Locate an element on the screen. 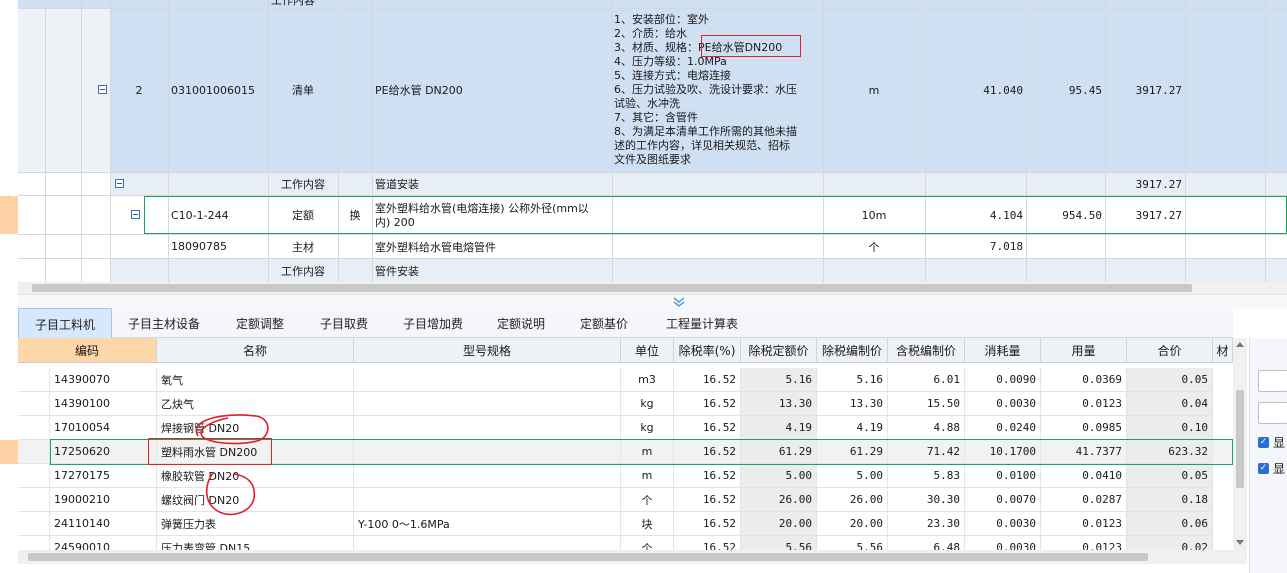 This screenshot has width=1287, height=573. cell-unit: kg is located at coordinates (647, 428).